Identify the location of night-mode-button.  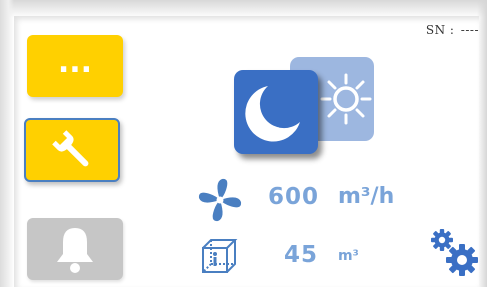
(276, 112).